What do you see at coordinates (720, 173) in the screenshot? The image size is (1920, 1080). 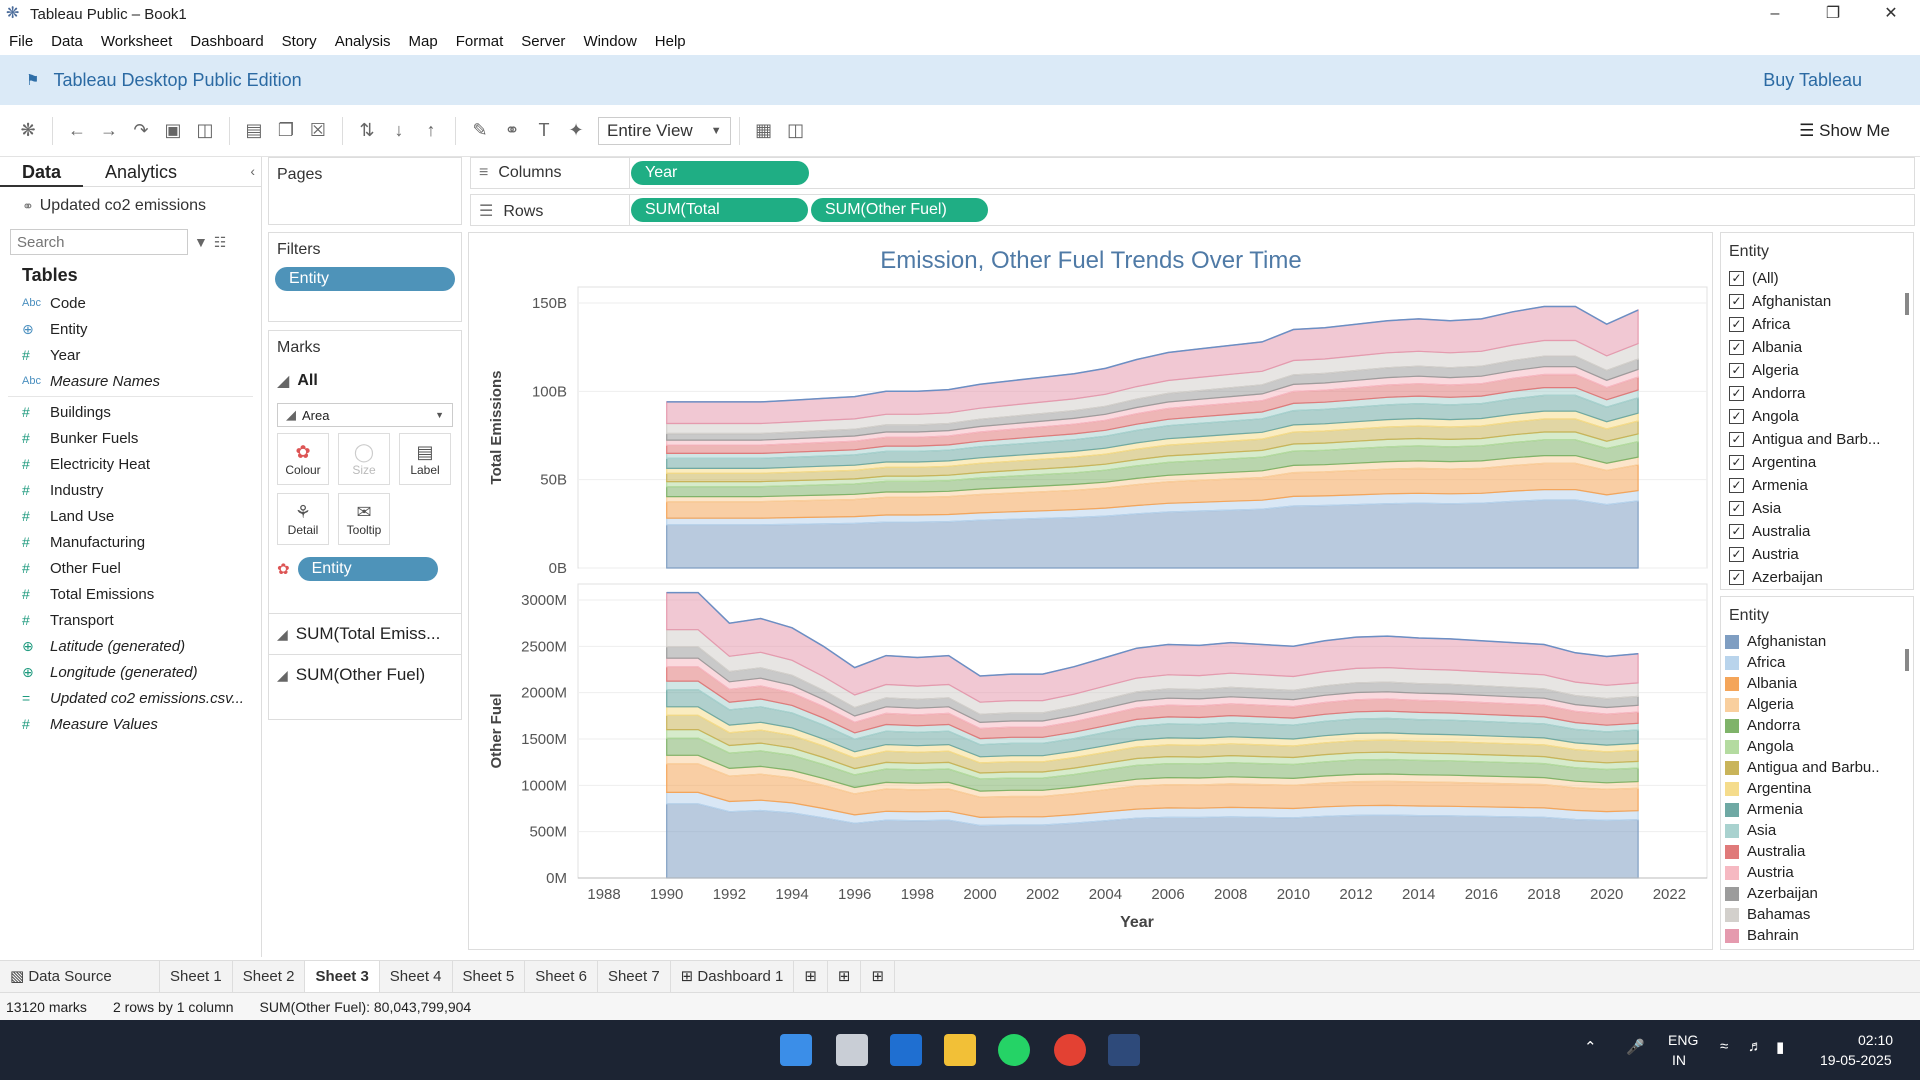 I see `columns-pill-year: Year` at bounding box center [720, 173].